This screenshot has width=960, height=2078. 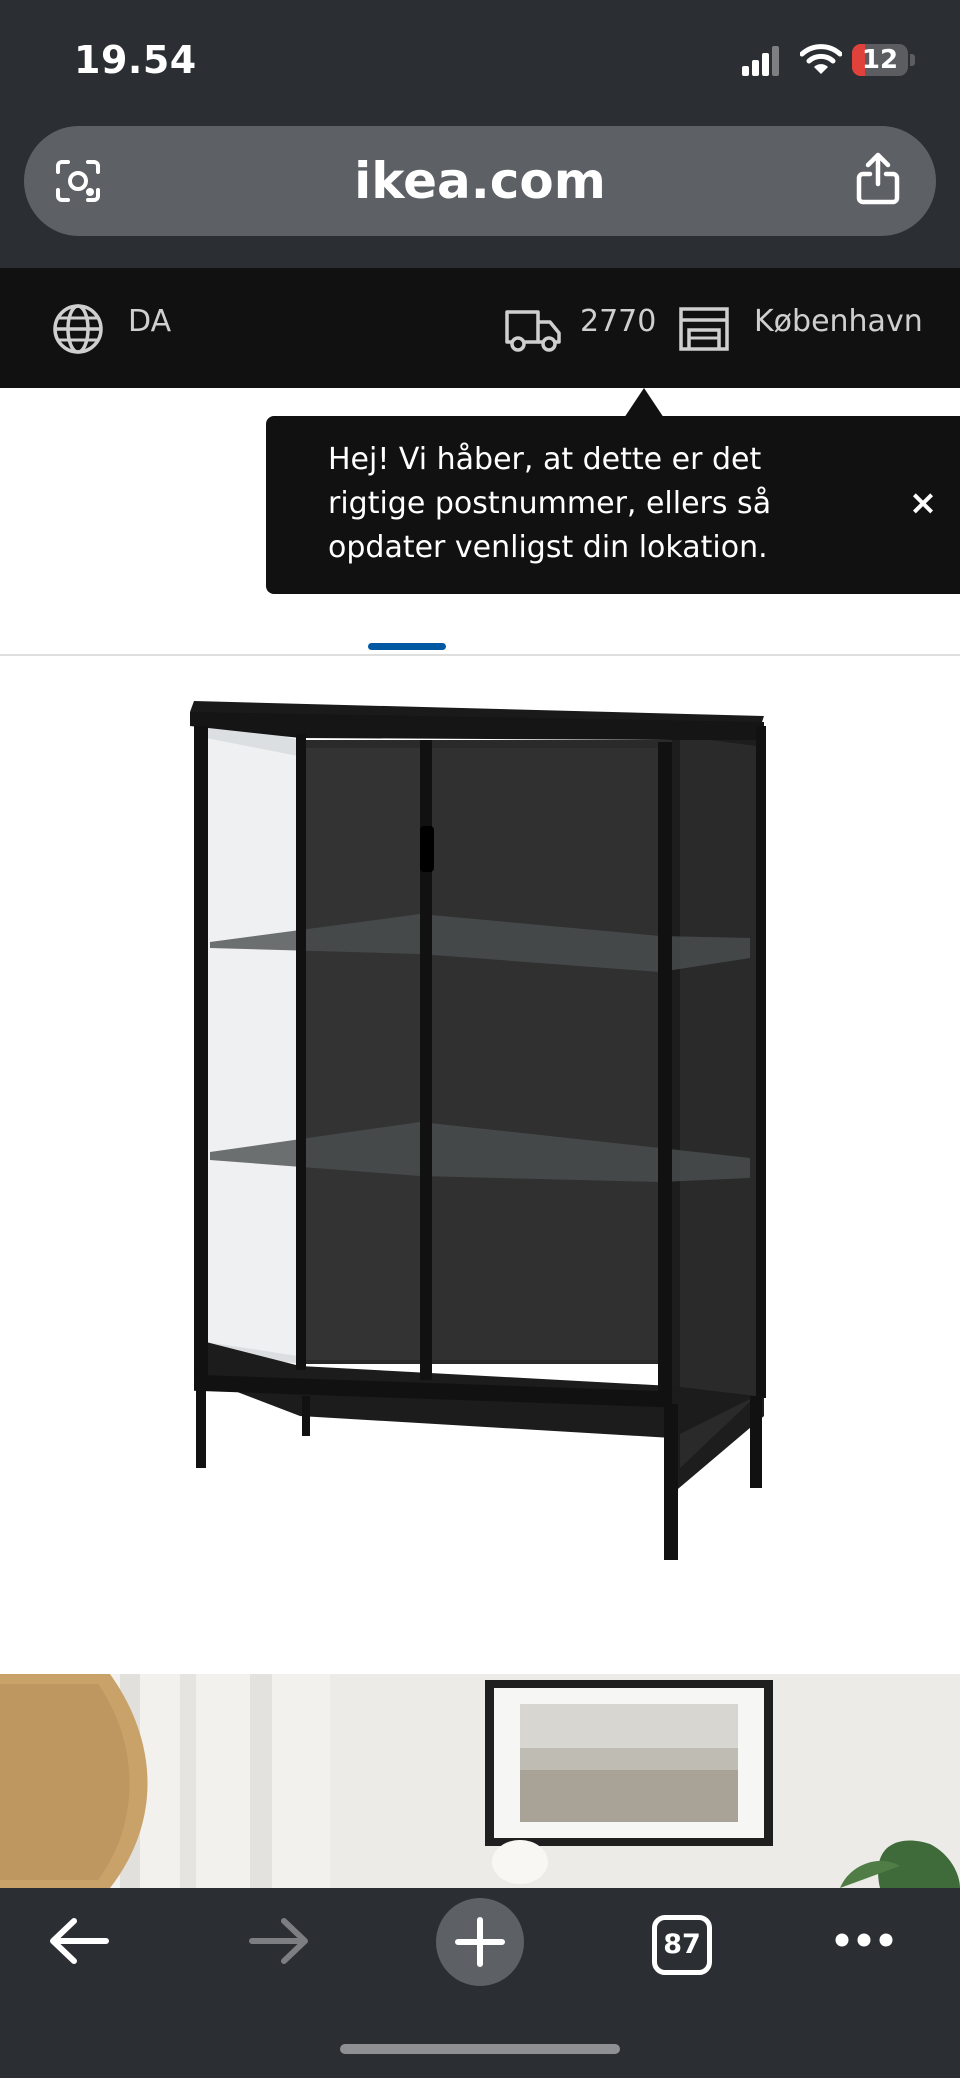 I want to click on room-inspiration-image, so click(x=480, y=1781).